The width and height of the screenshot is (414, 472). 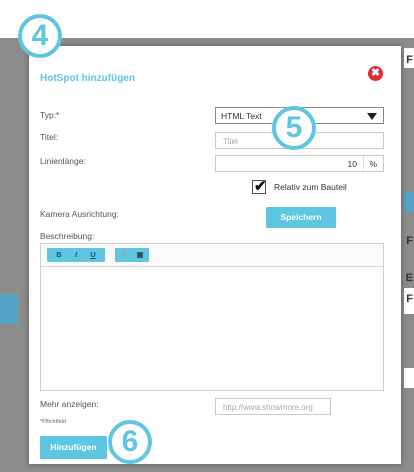 I want to click on title-label: Titel:, so click(x=49, y=137).